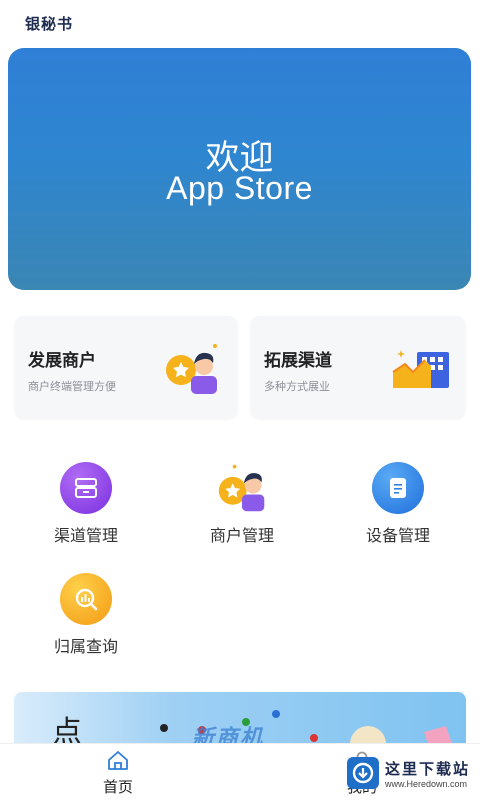 The width and height of the screenshot is (480, 800). What do you see at coordinates (86, 599) in the screenshot?
I see `search-chart-icon` at bounding box center [86, 599].